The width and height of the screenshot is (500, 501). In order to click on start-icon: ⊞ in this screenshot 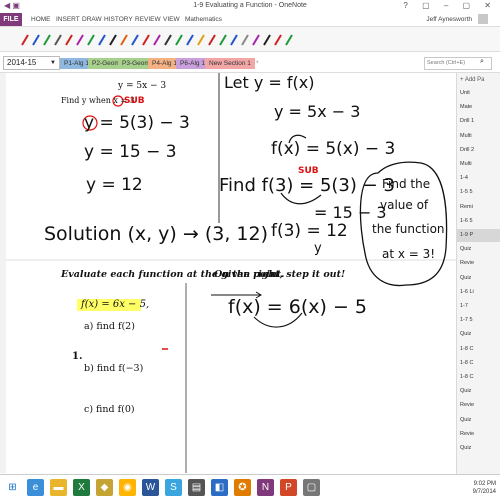, I will do `click(12, 487)`.